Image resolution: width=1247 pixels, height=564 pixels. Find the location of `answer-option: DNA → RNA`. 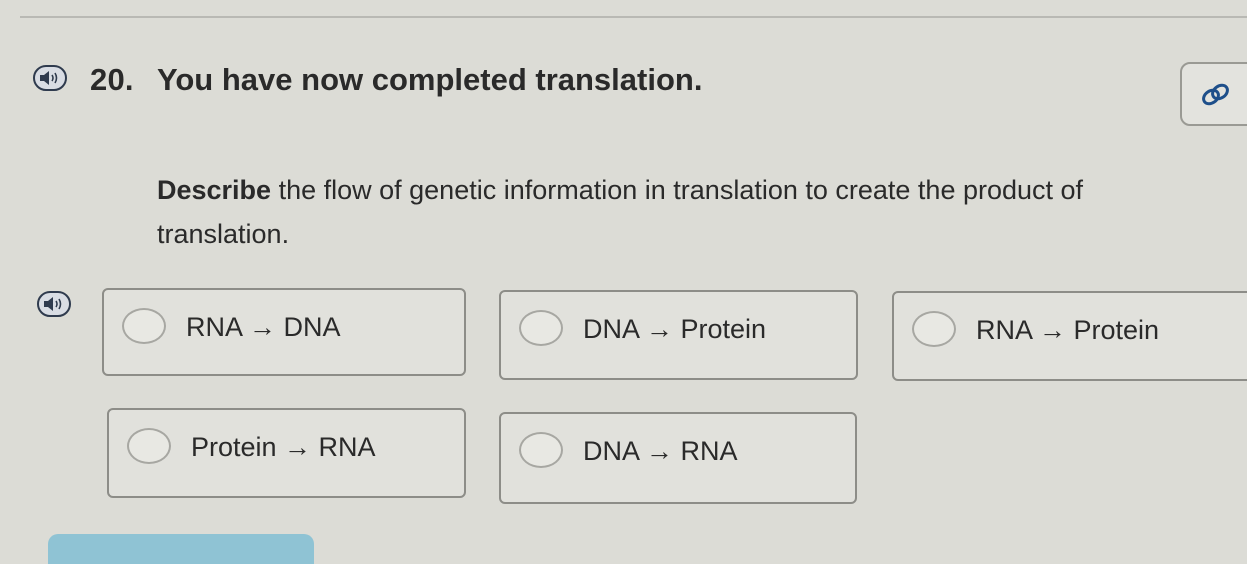

answer-option: DNA → RNA is located at coordinates (678, 458).